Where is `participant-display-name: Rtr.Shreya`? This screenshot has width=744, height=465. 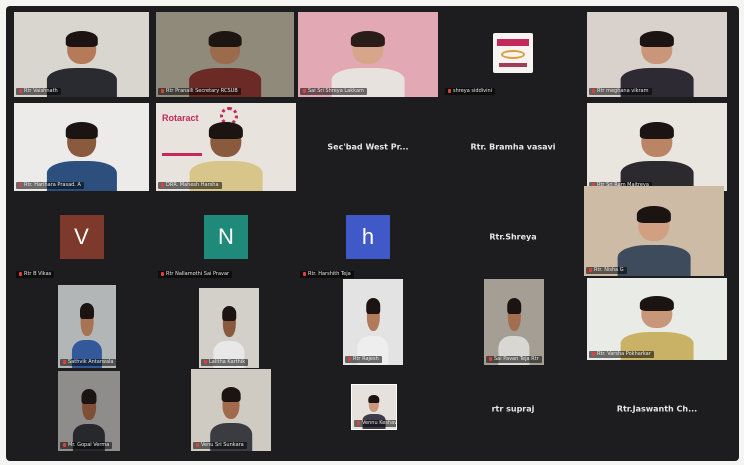 participant-display-name: Rtr.Shreya is located at coordinates (513, 237).